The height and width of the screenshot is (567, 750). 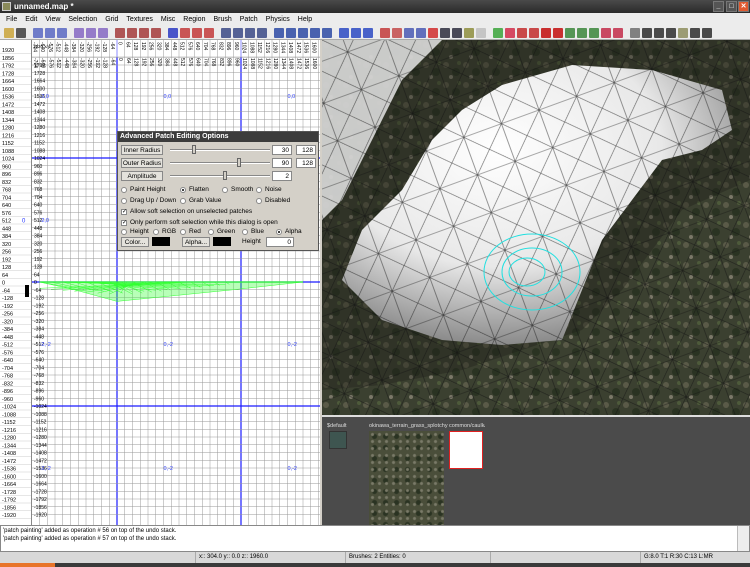 What do you see at coordinates (306, 163) in the screenshot?
I see `outer-radius-max: 128` at bounding box center [306, 163].